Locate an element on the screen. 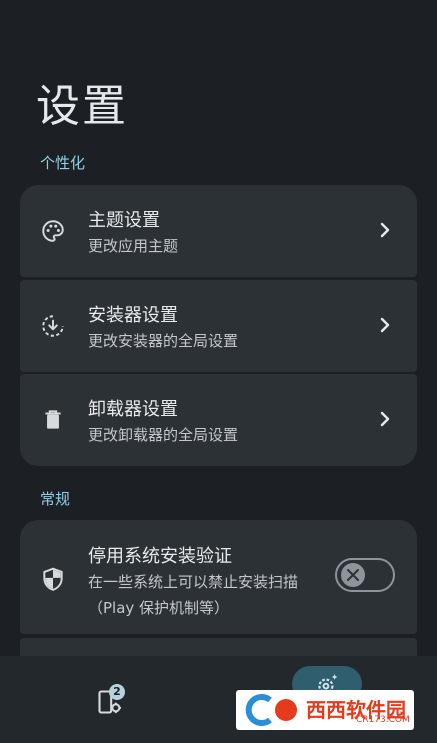 Image resolution: width=437 pixels, height=743 pixels. watermark-logo: 西西软件园 CR173.COM is located at coordinates (325, 710).